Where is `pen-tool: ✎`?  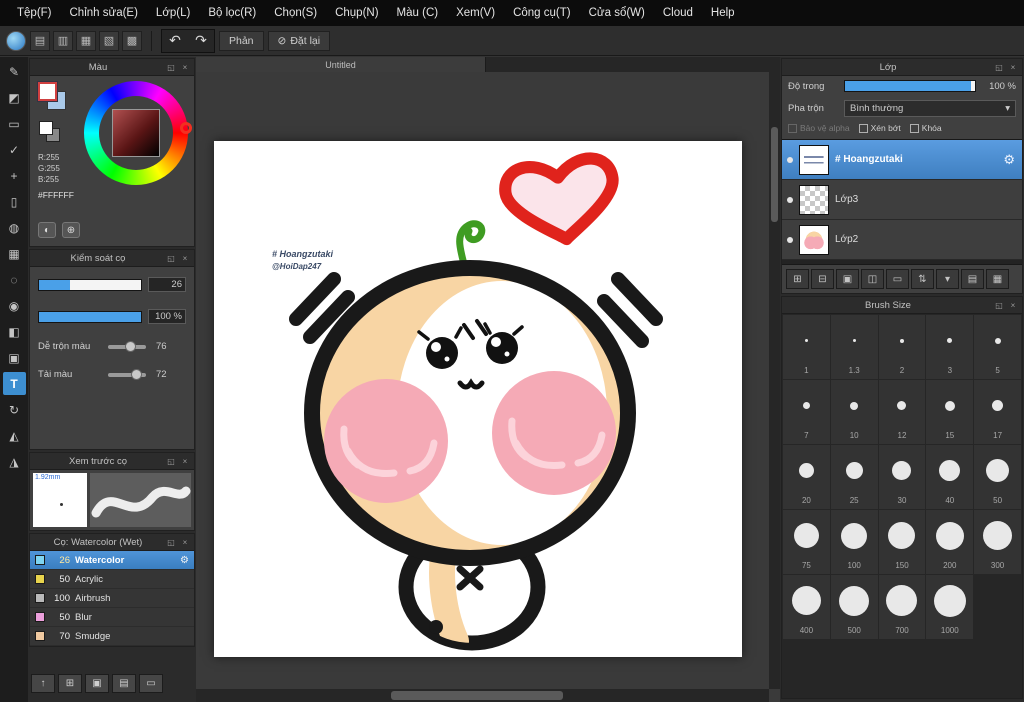 pen-tool: ✎ is located at coordinates (14, 71).